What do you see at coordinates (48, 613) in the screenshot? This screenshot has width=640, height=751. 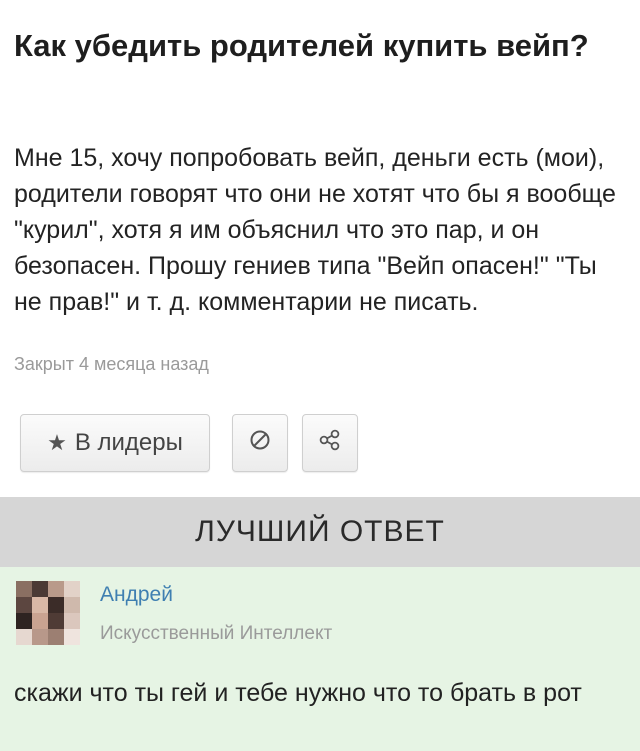 I see `avatar` at bounding box center [48, 613].